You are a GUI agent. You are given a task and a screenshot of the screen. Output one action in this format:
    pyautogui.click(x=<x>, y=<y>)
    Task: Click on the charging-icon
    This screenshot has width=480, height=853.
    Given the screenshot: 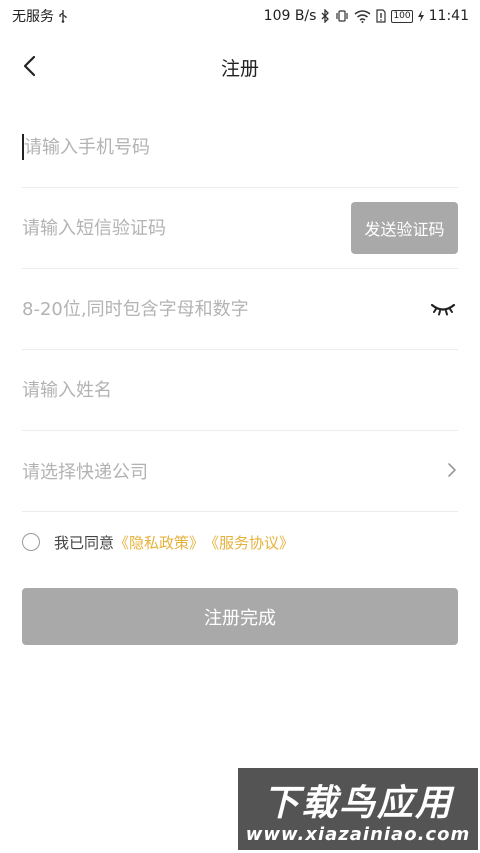 What is the action you would take?
    pyautogui.click(x=420, y=16)
    